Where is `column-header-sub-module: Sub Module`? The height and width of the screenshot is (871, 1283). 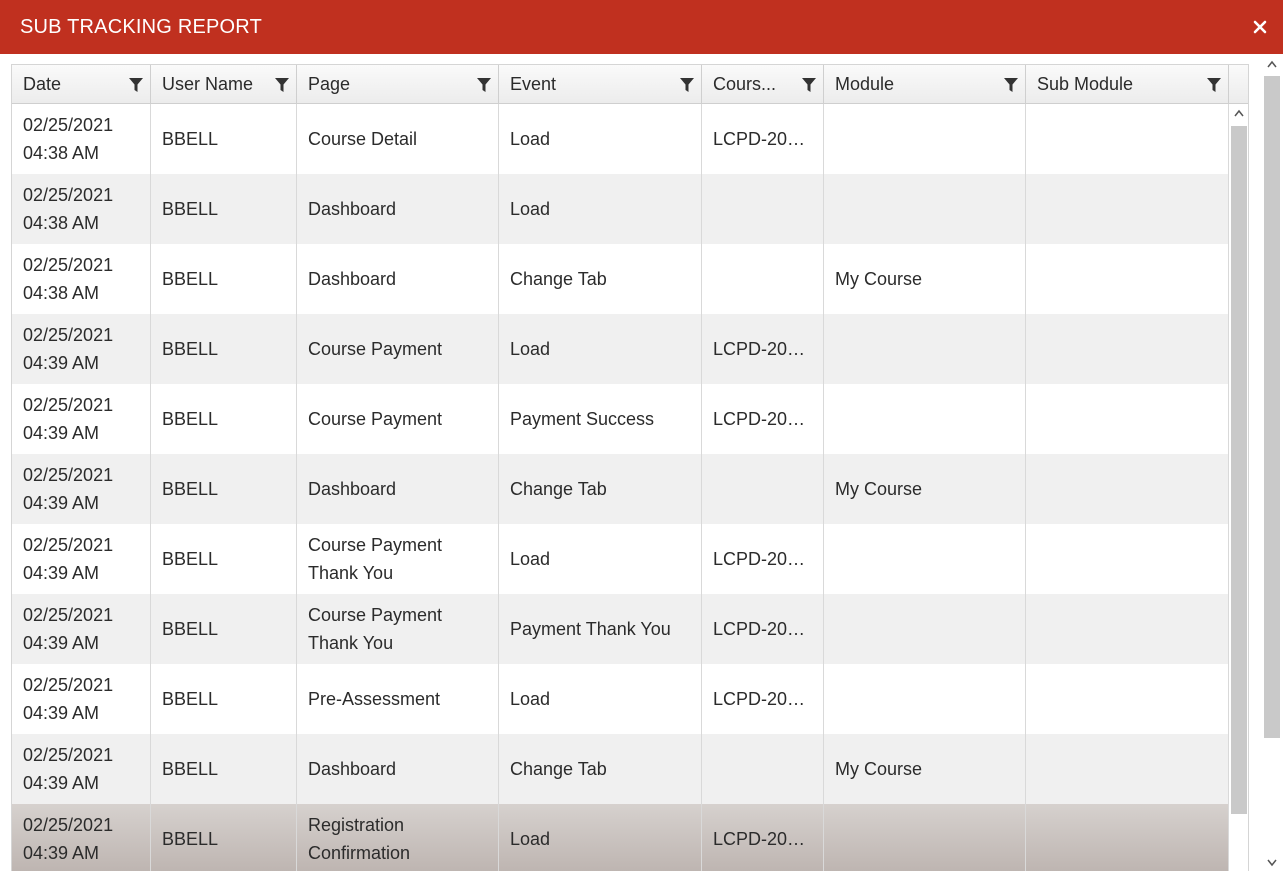 column-header-sub-module: Sub Module is located at coordinates (1127, 84).